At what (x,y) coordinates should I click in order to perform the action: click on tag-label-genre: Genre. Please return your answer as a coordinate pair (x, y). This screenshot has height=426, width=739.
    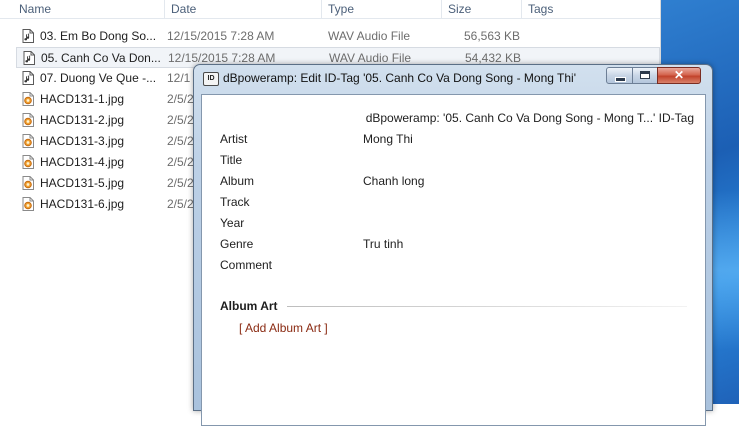
    Looking at the image, I should click on (237, 244).